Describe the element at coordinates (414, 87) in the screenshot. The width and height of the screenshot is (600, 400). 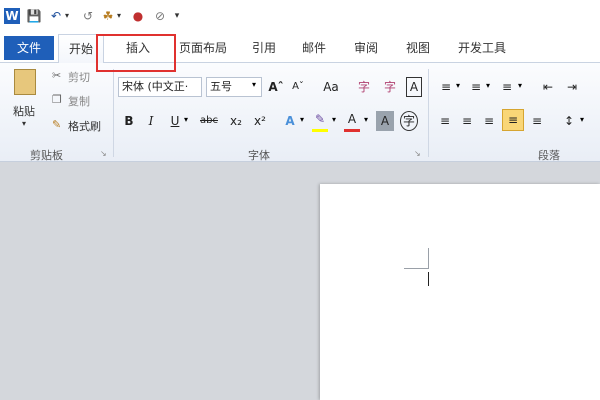
I see `character-border-icon: A` at that location.